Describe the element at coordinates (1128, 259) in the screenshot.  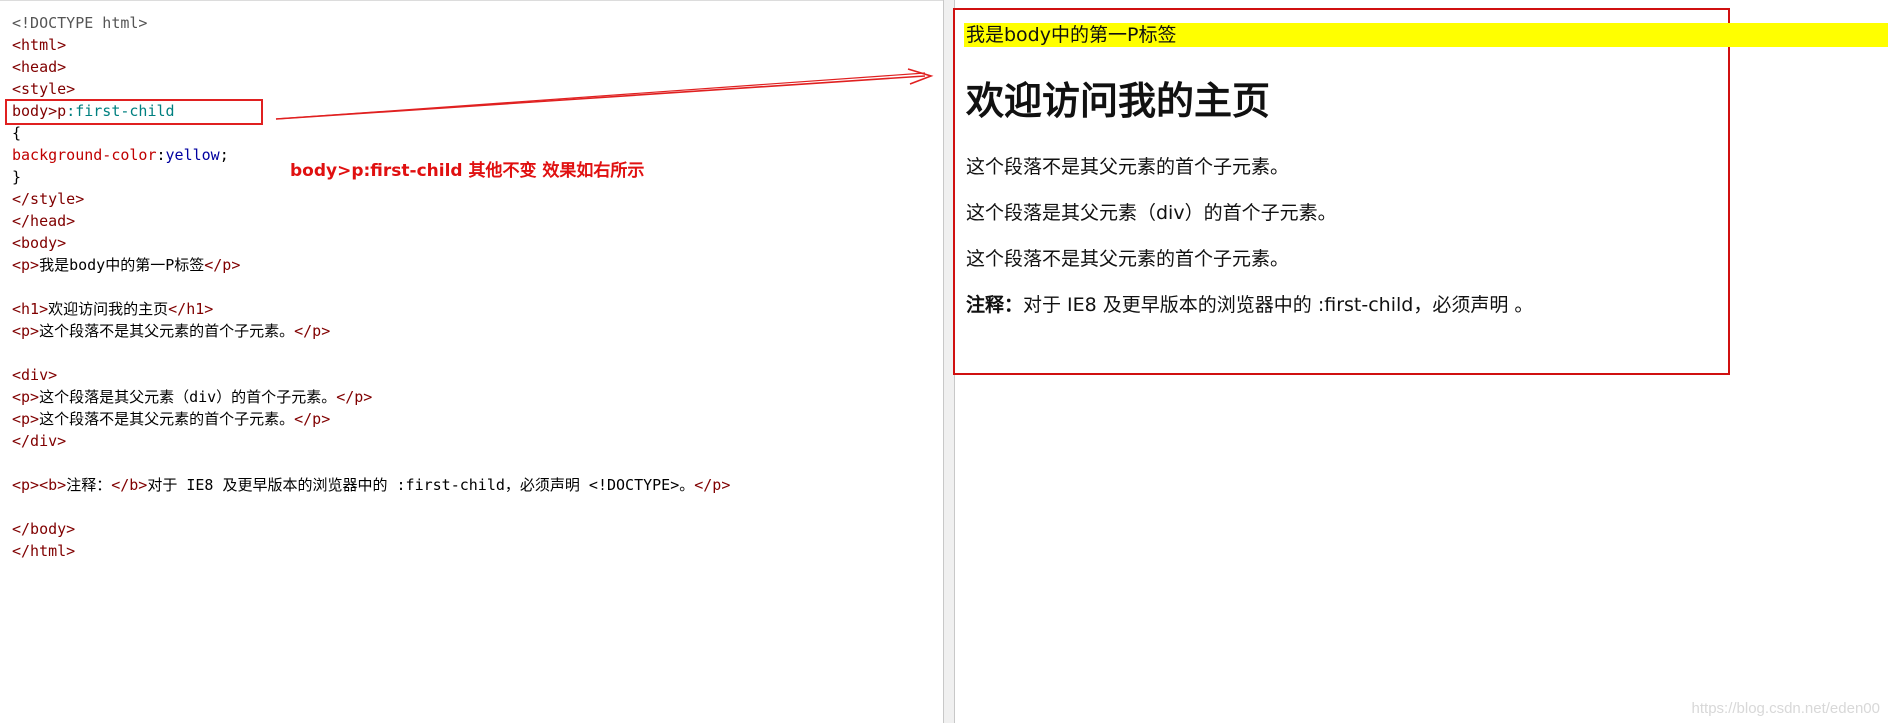
I see `preview-paragraph-3: 这个段落不是其父元素的首个子元素。` at that location.